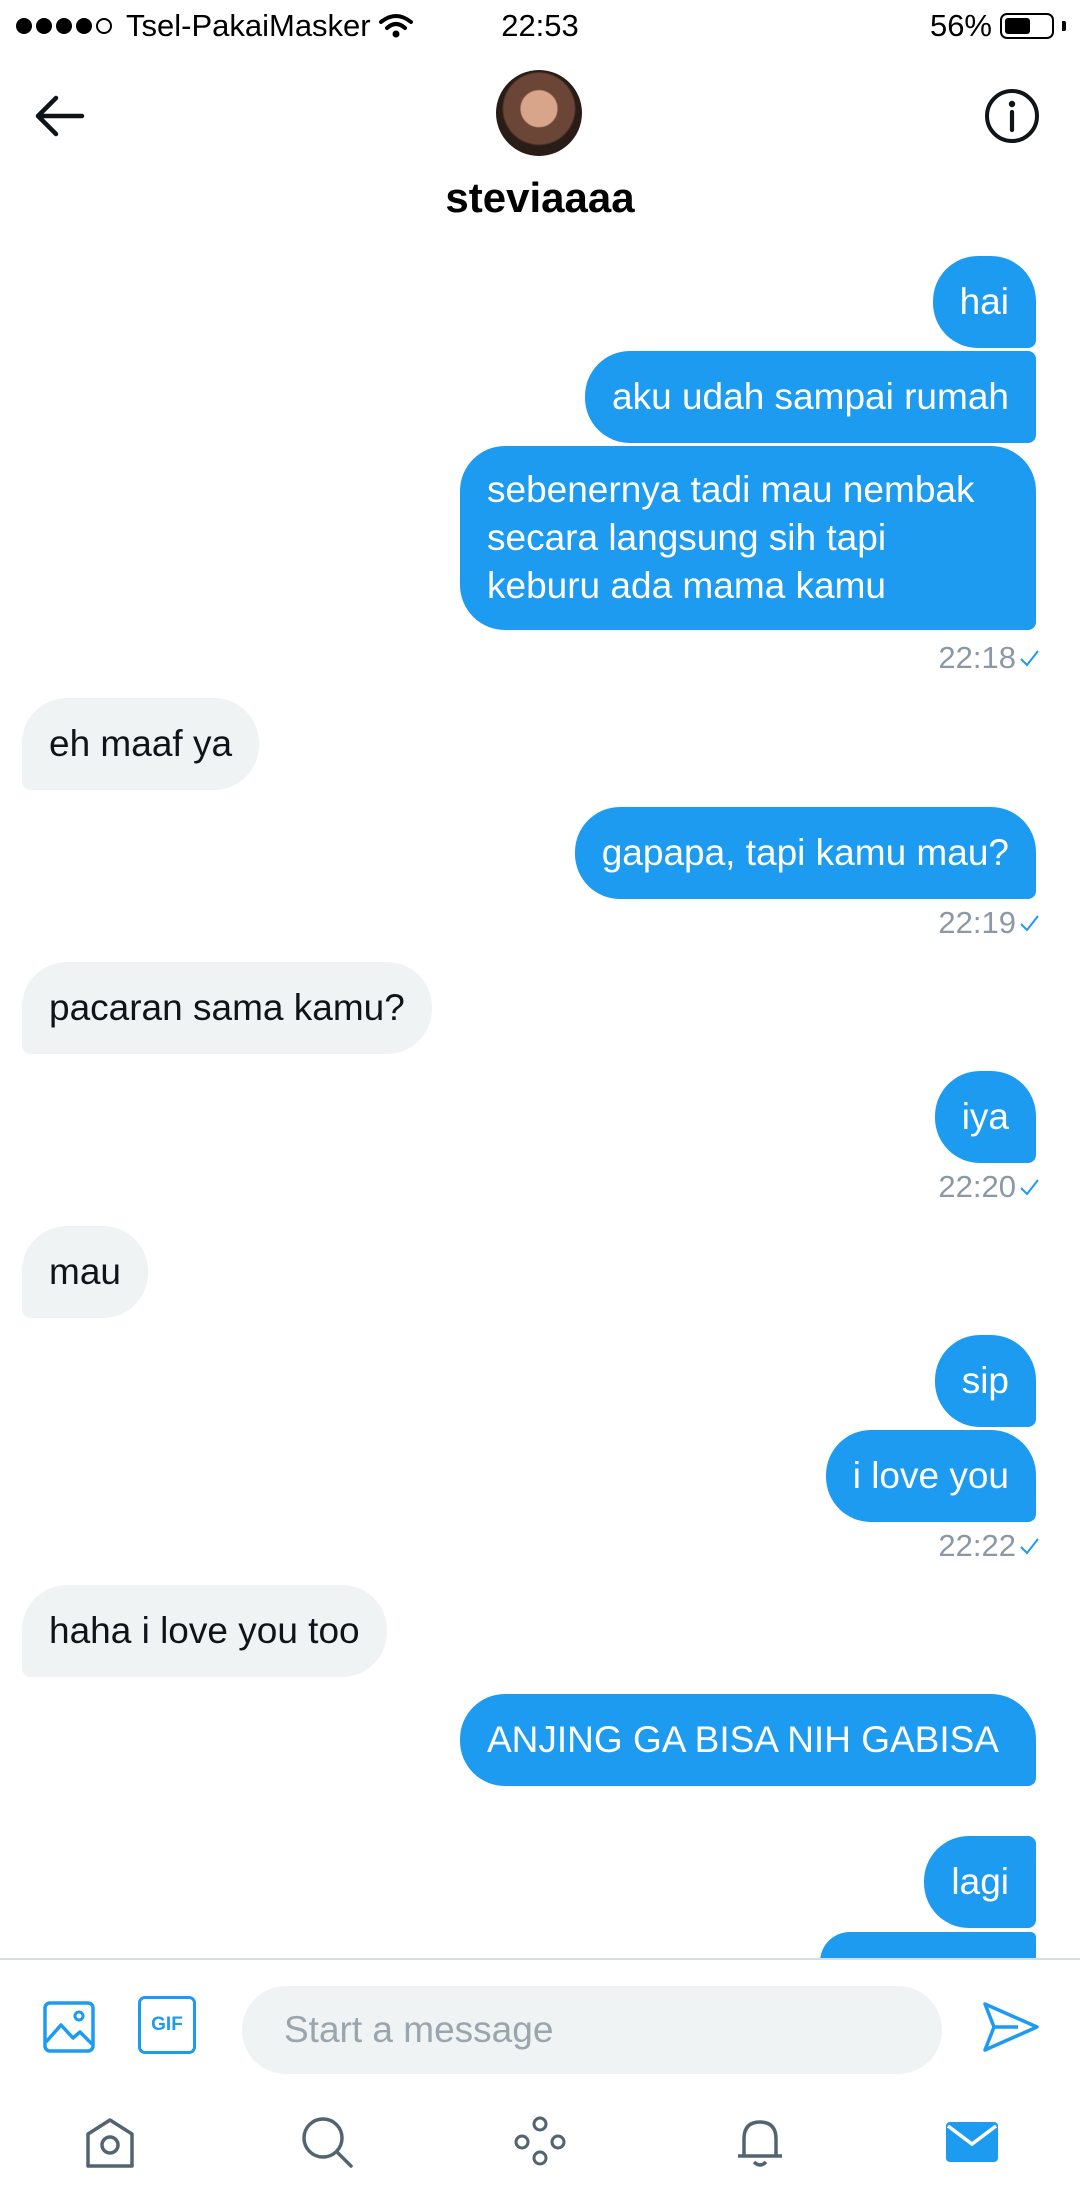 This screenshot has width=1080, height=2195. Describe the element at coordinates (760, 2142) in the screenshot. I see `notifications-icon` at that location.